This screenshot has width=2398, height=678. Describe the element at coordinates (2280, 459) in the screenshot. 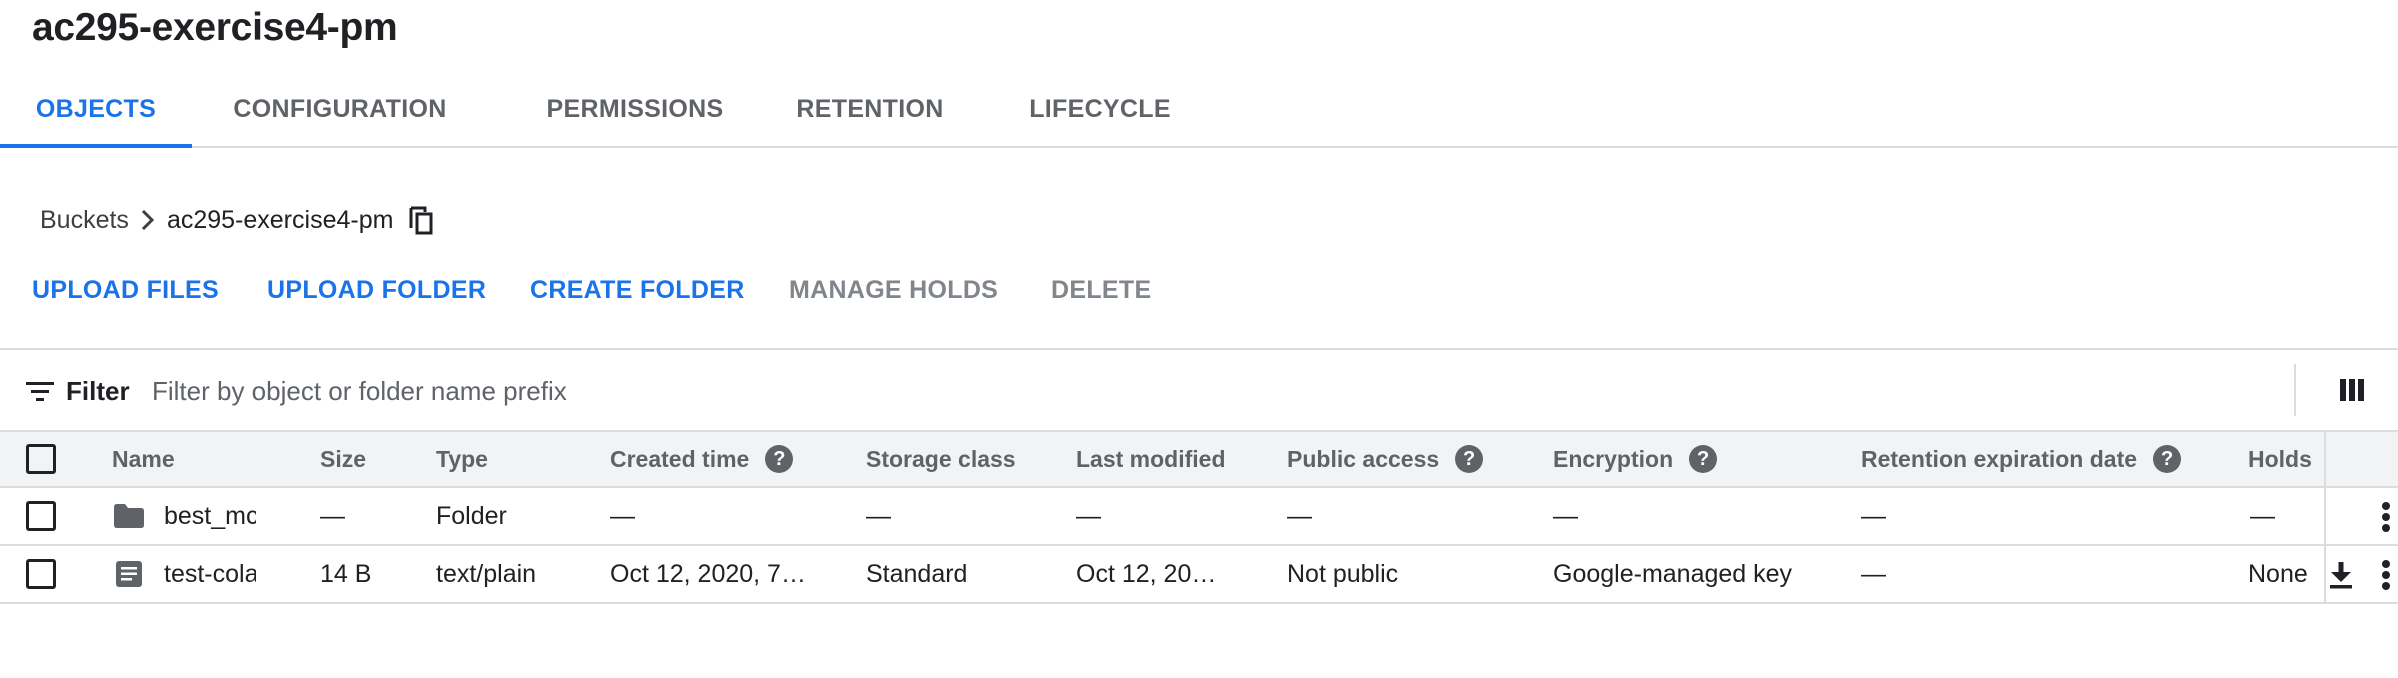

I see `column-header-holds: Holds` at that location.